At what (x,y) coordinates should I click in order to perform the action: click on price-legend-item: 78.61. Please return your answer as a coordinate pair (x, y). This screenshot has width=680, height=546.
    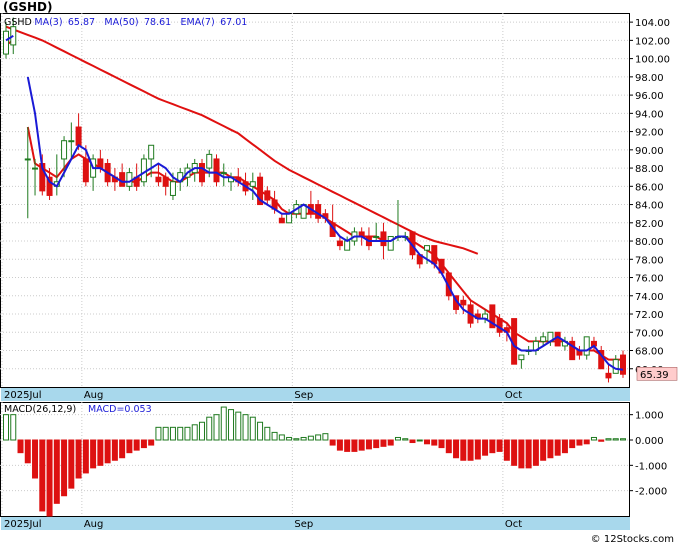
    Looking at the image, I should click on (157, 22).